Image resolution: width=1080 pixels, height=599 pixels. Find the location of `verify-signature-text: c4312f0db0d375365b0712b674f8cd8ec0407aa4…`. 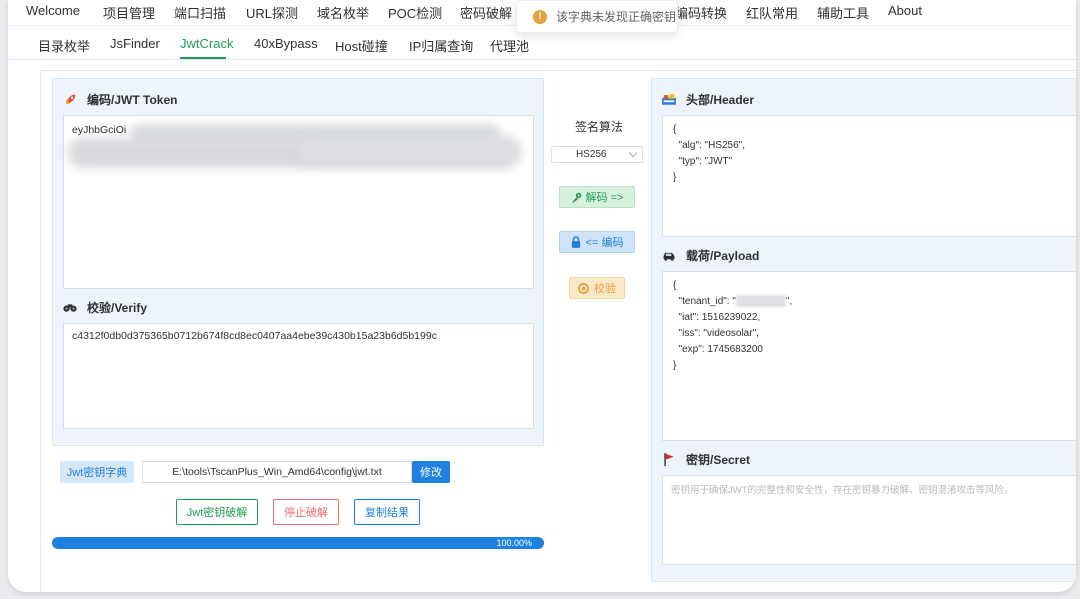

verify-signature-text: c4312f0db0d375365b0712b674f8cd8ec0407aa4… is located at coordinates (254, 336).